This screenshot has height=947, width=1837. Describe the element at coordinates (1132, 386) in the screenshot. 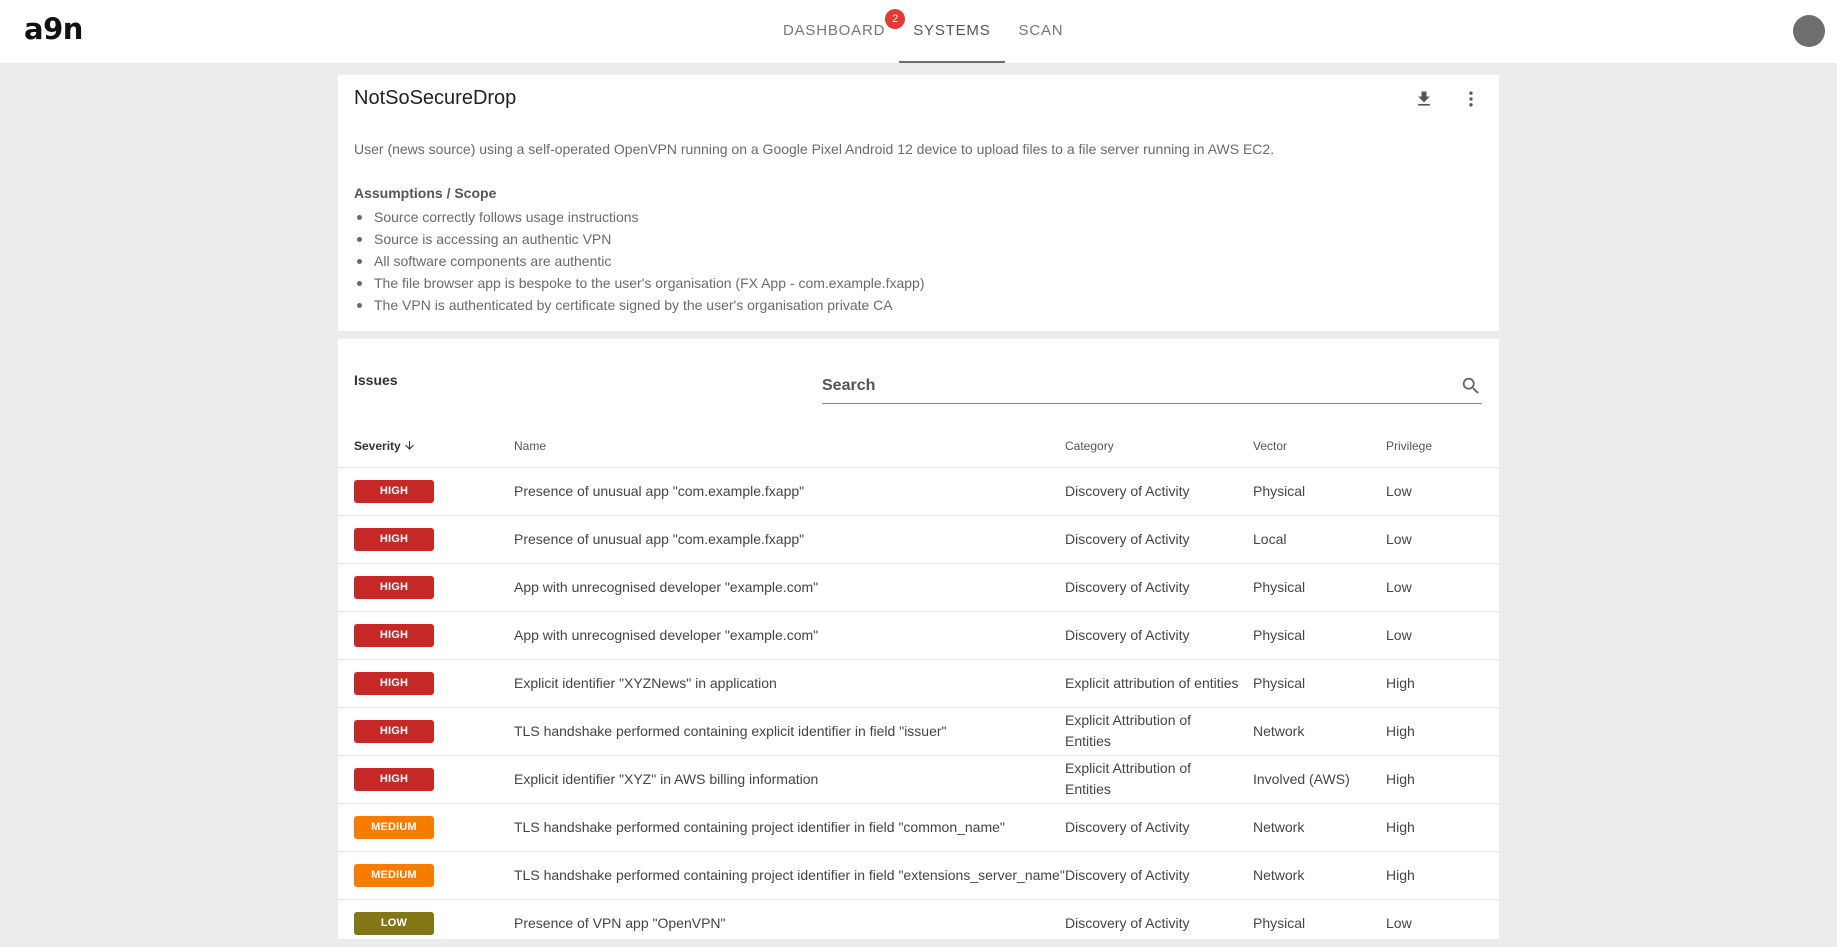

I see `search-input` at that location.